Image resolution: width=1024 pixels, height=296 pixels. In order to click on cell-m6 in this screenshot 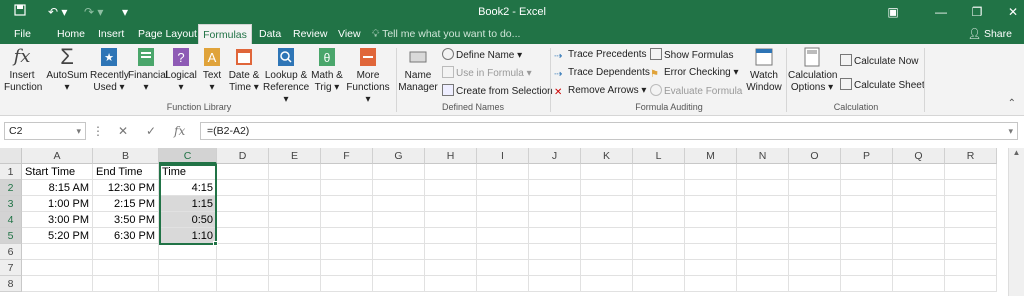, I will do `click(711, 252)`.